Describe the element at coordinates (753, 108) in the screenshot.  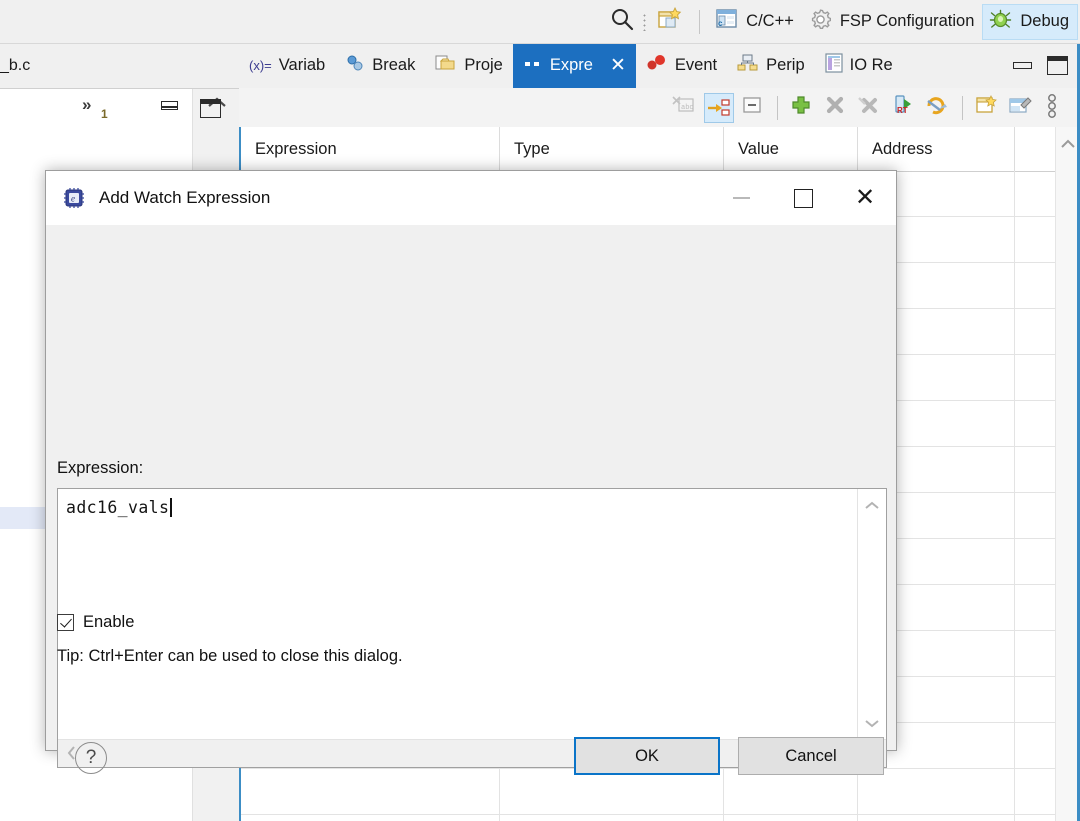
I see `collapse-all-button` at that location.